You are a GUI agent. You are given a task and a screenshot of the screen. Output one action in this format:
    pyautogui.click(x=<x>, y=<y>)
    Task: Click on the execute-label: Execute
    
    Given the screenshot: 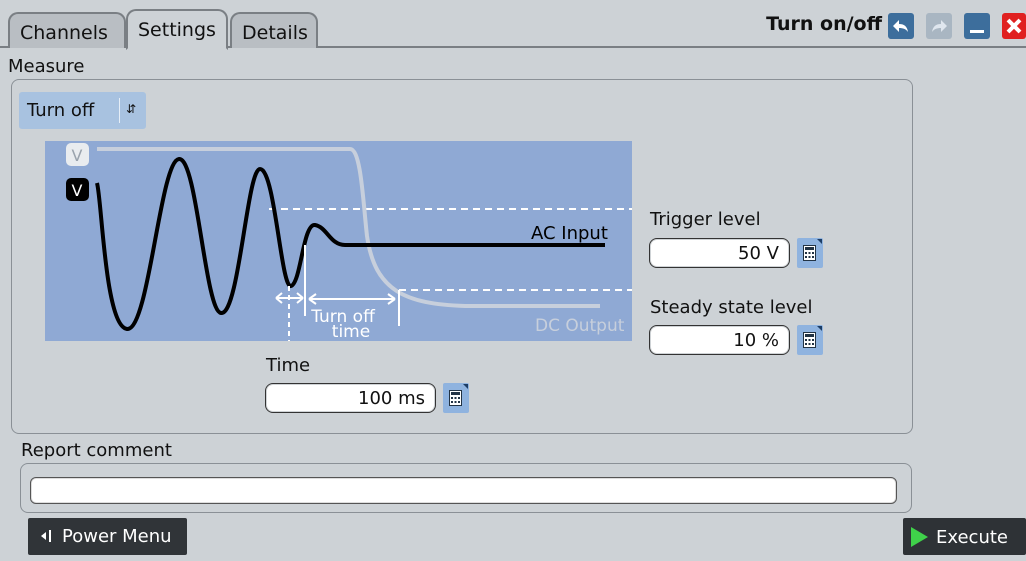 What is the action you would take?
    pyautogui.click(x=972, y=537)
    